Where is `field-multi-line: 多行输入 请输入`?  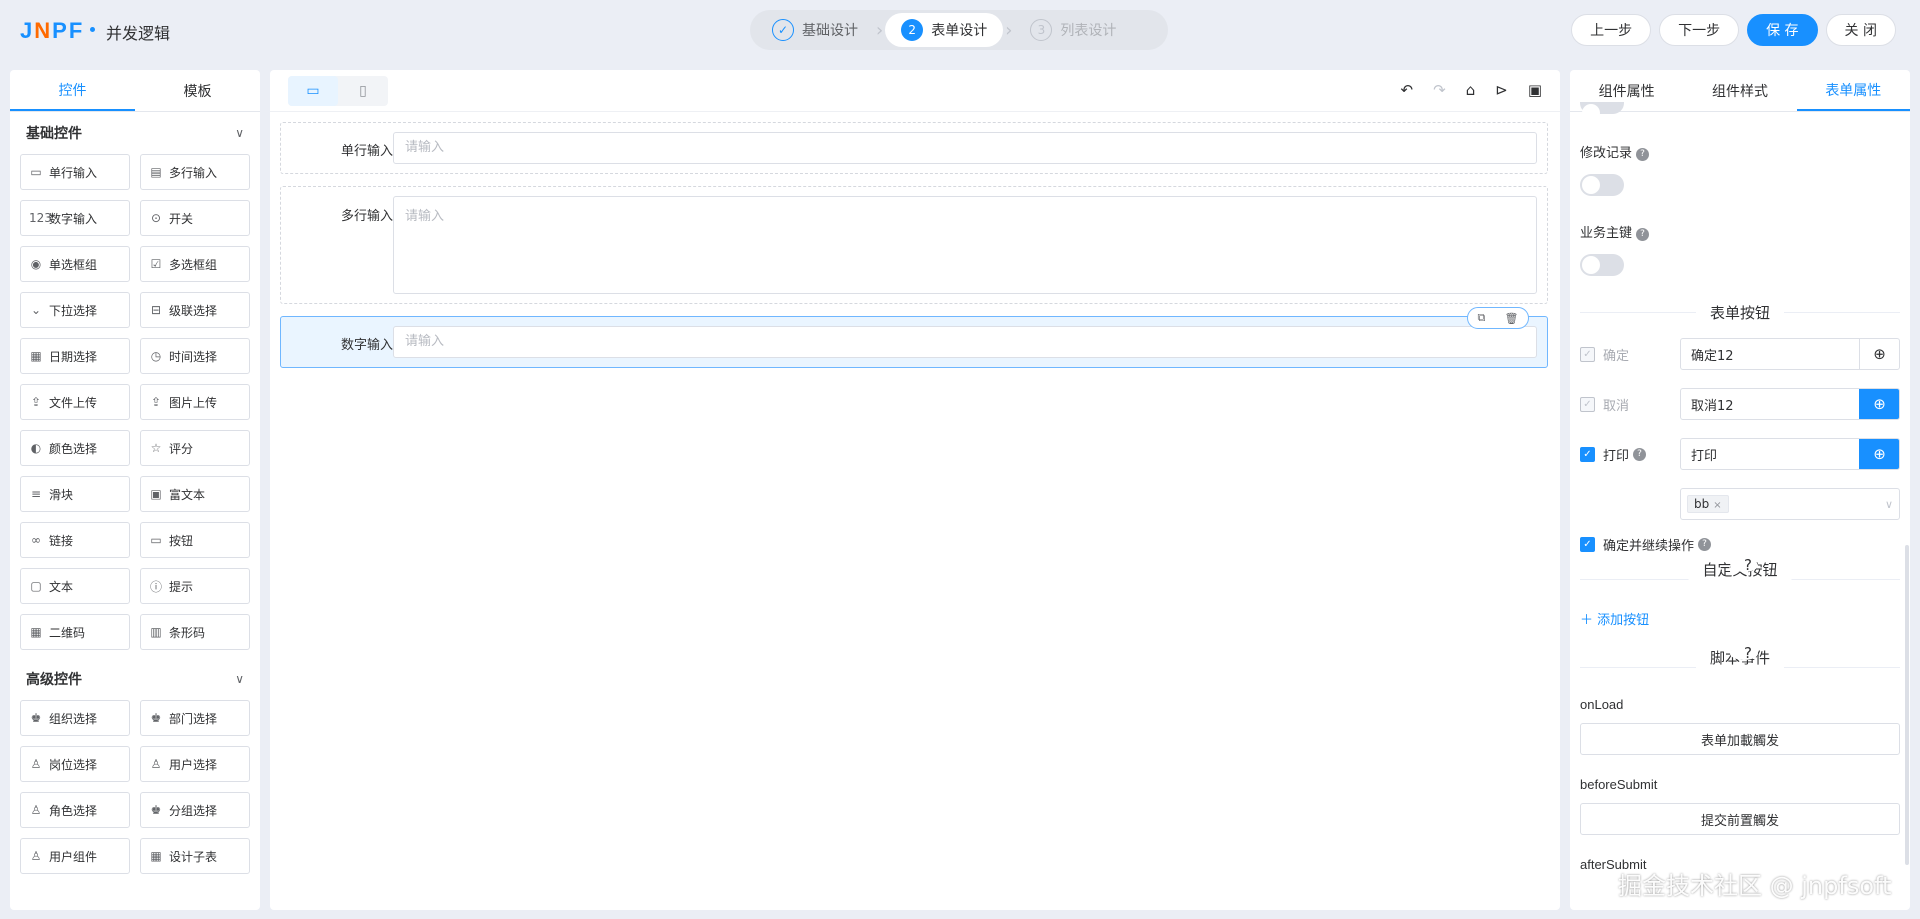 field-multi-line: 多行输入 请输入 is located at coordinates (914, 245).